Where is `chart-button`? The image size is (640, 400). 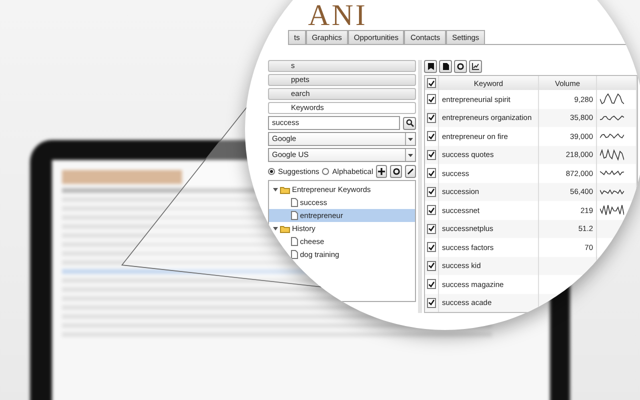 chart-button is located at coordinates (475, 66).